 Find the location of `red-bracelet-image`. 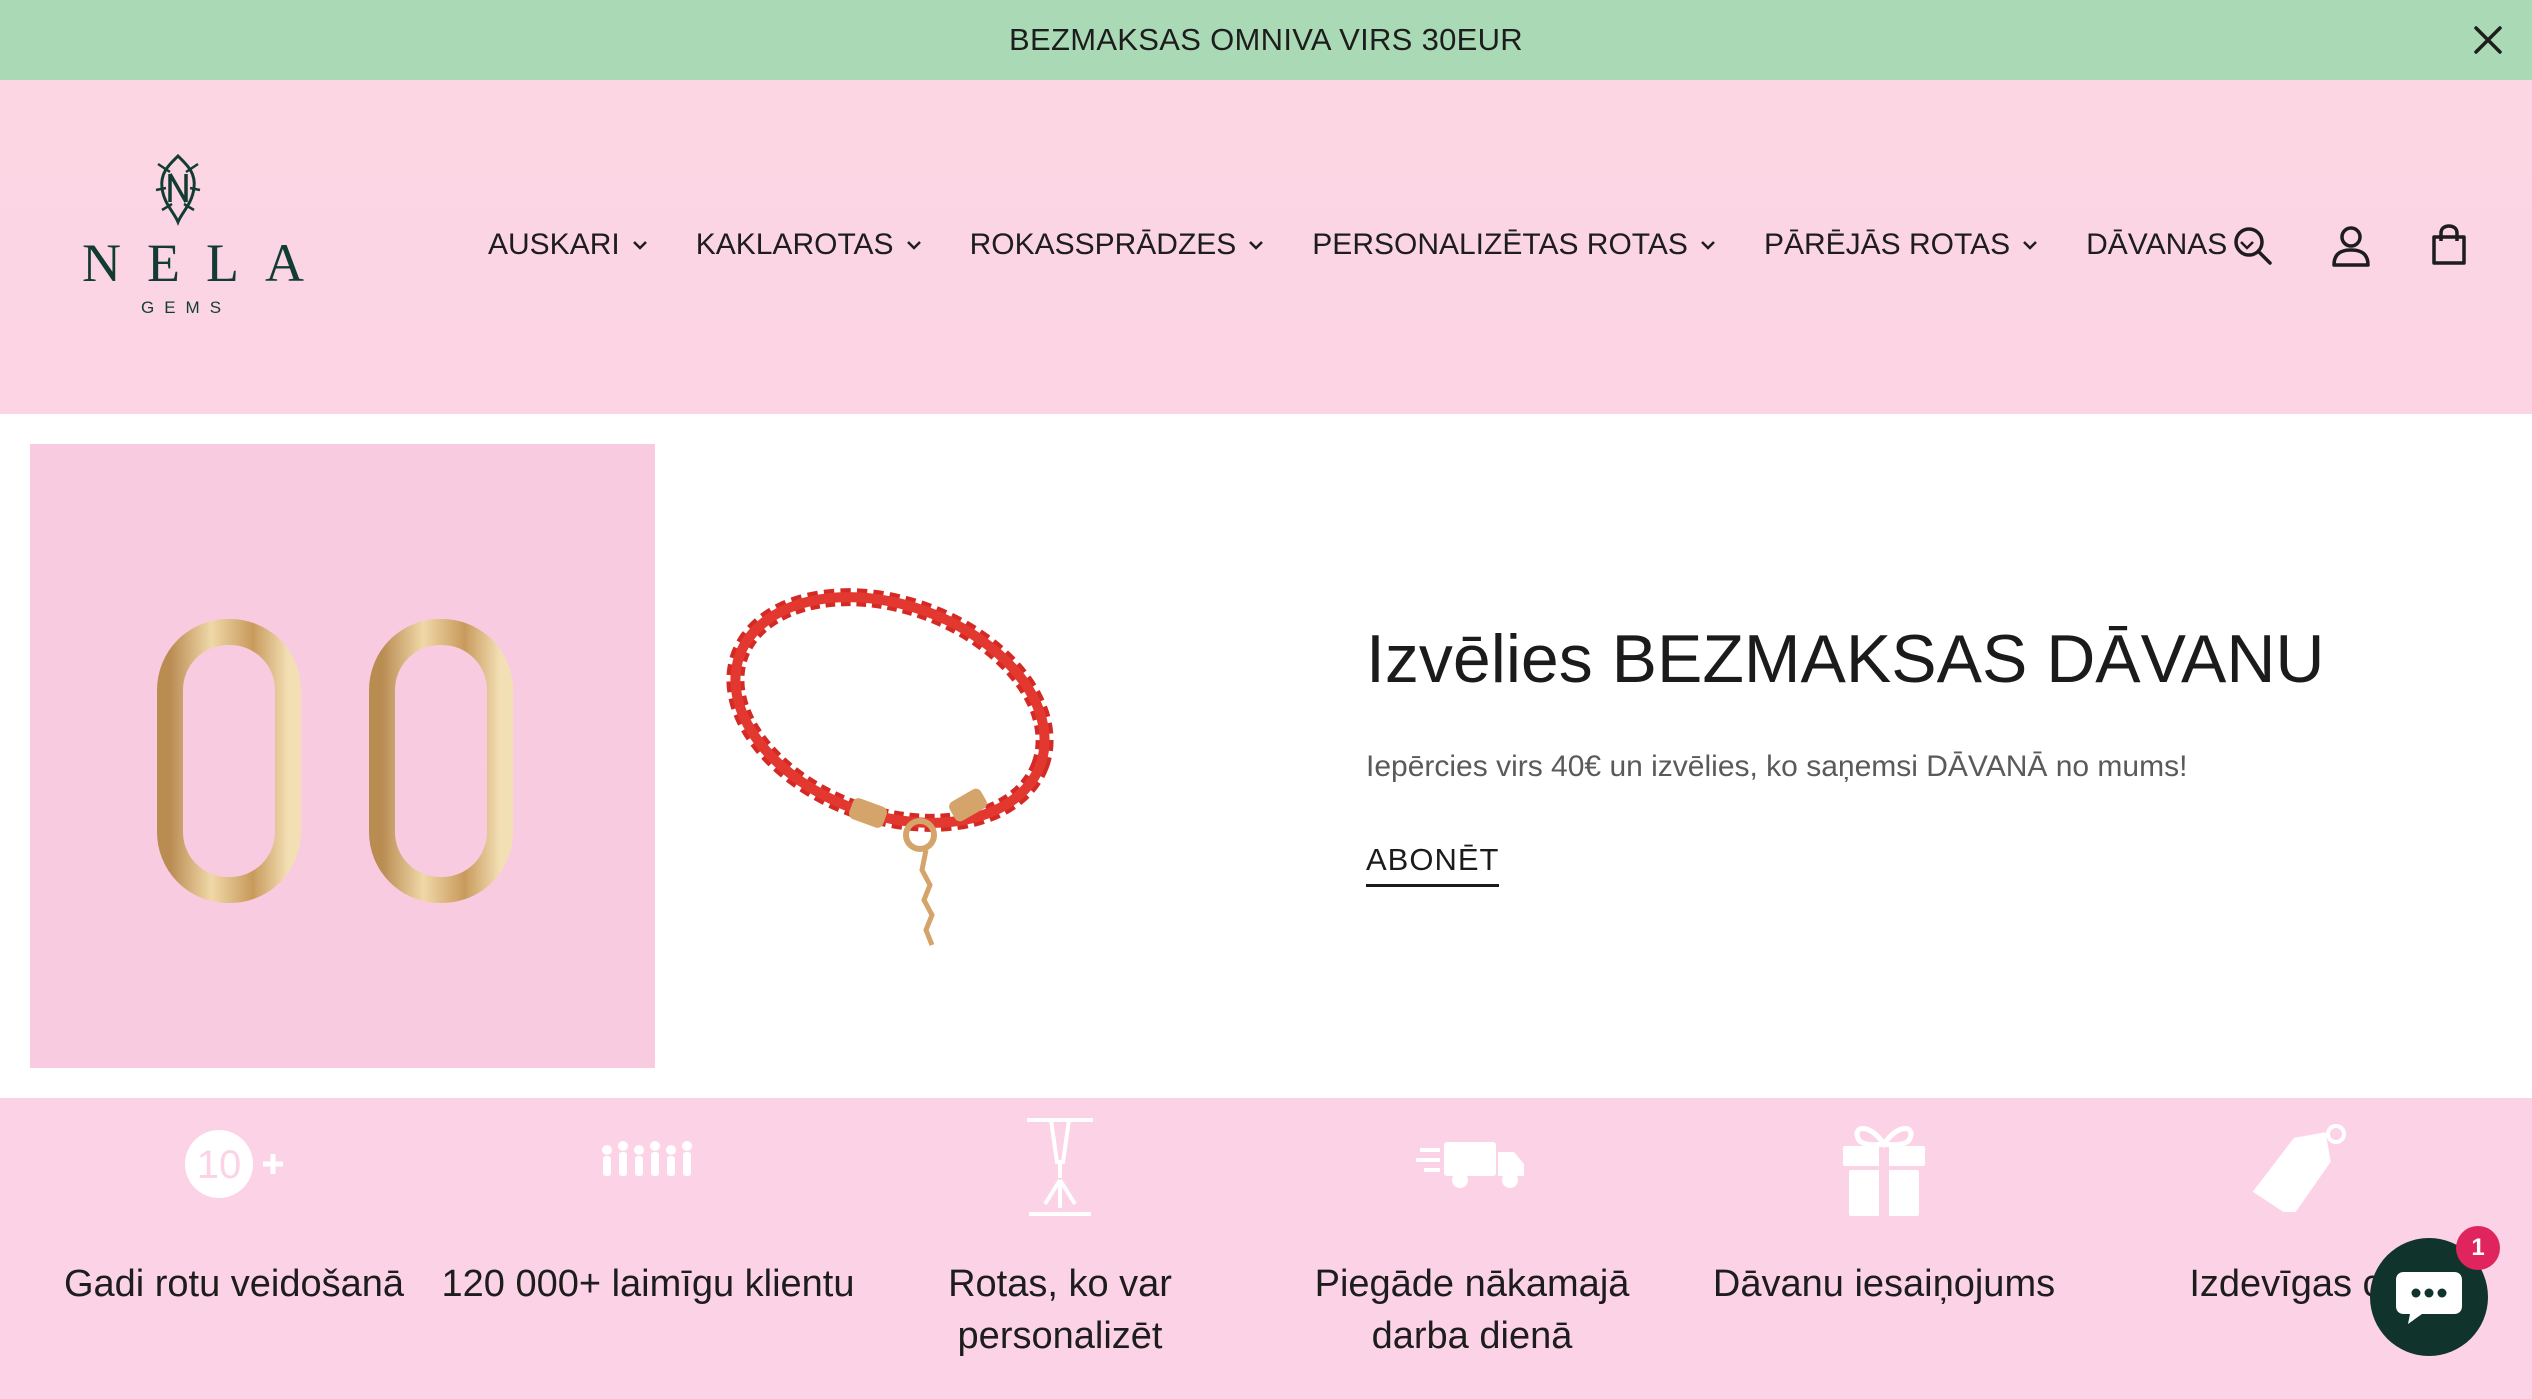

red-bracelet-image is located at coordinates (890, 767).